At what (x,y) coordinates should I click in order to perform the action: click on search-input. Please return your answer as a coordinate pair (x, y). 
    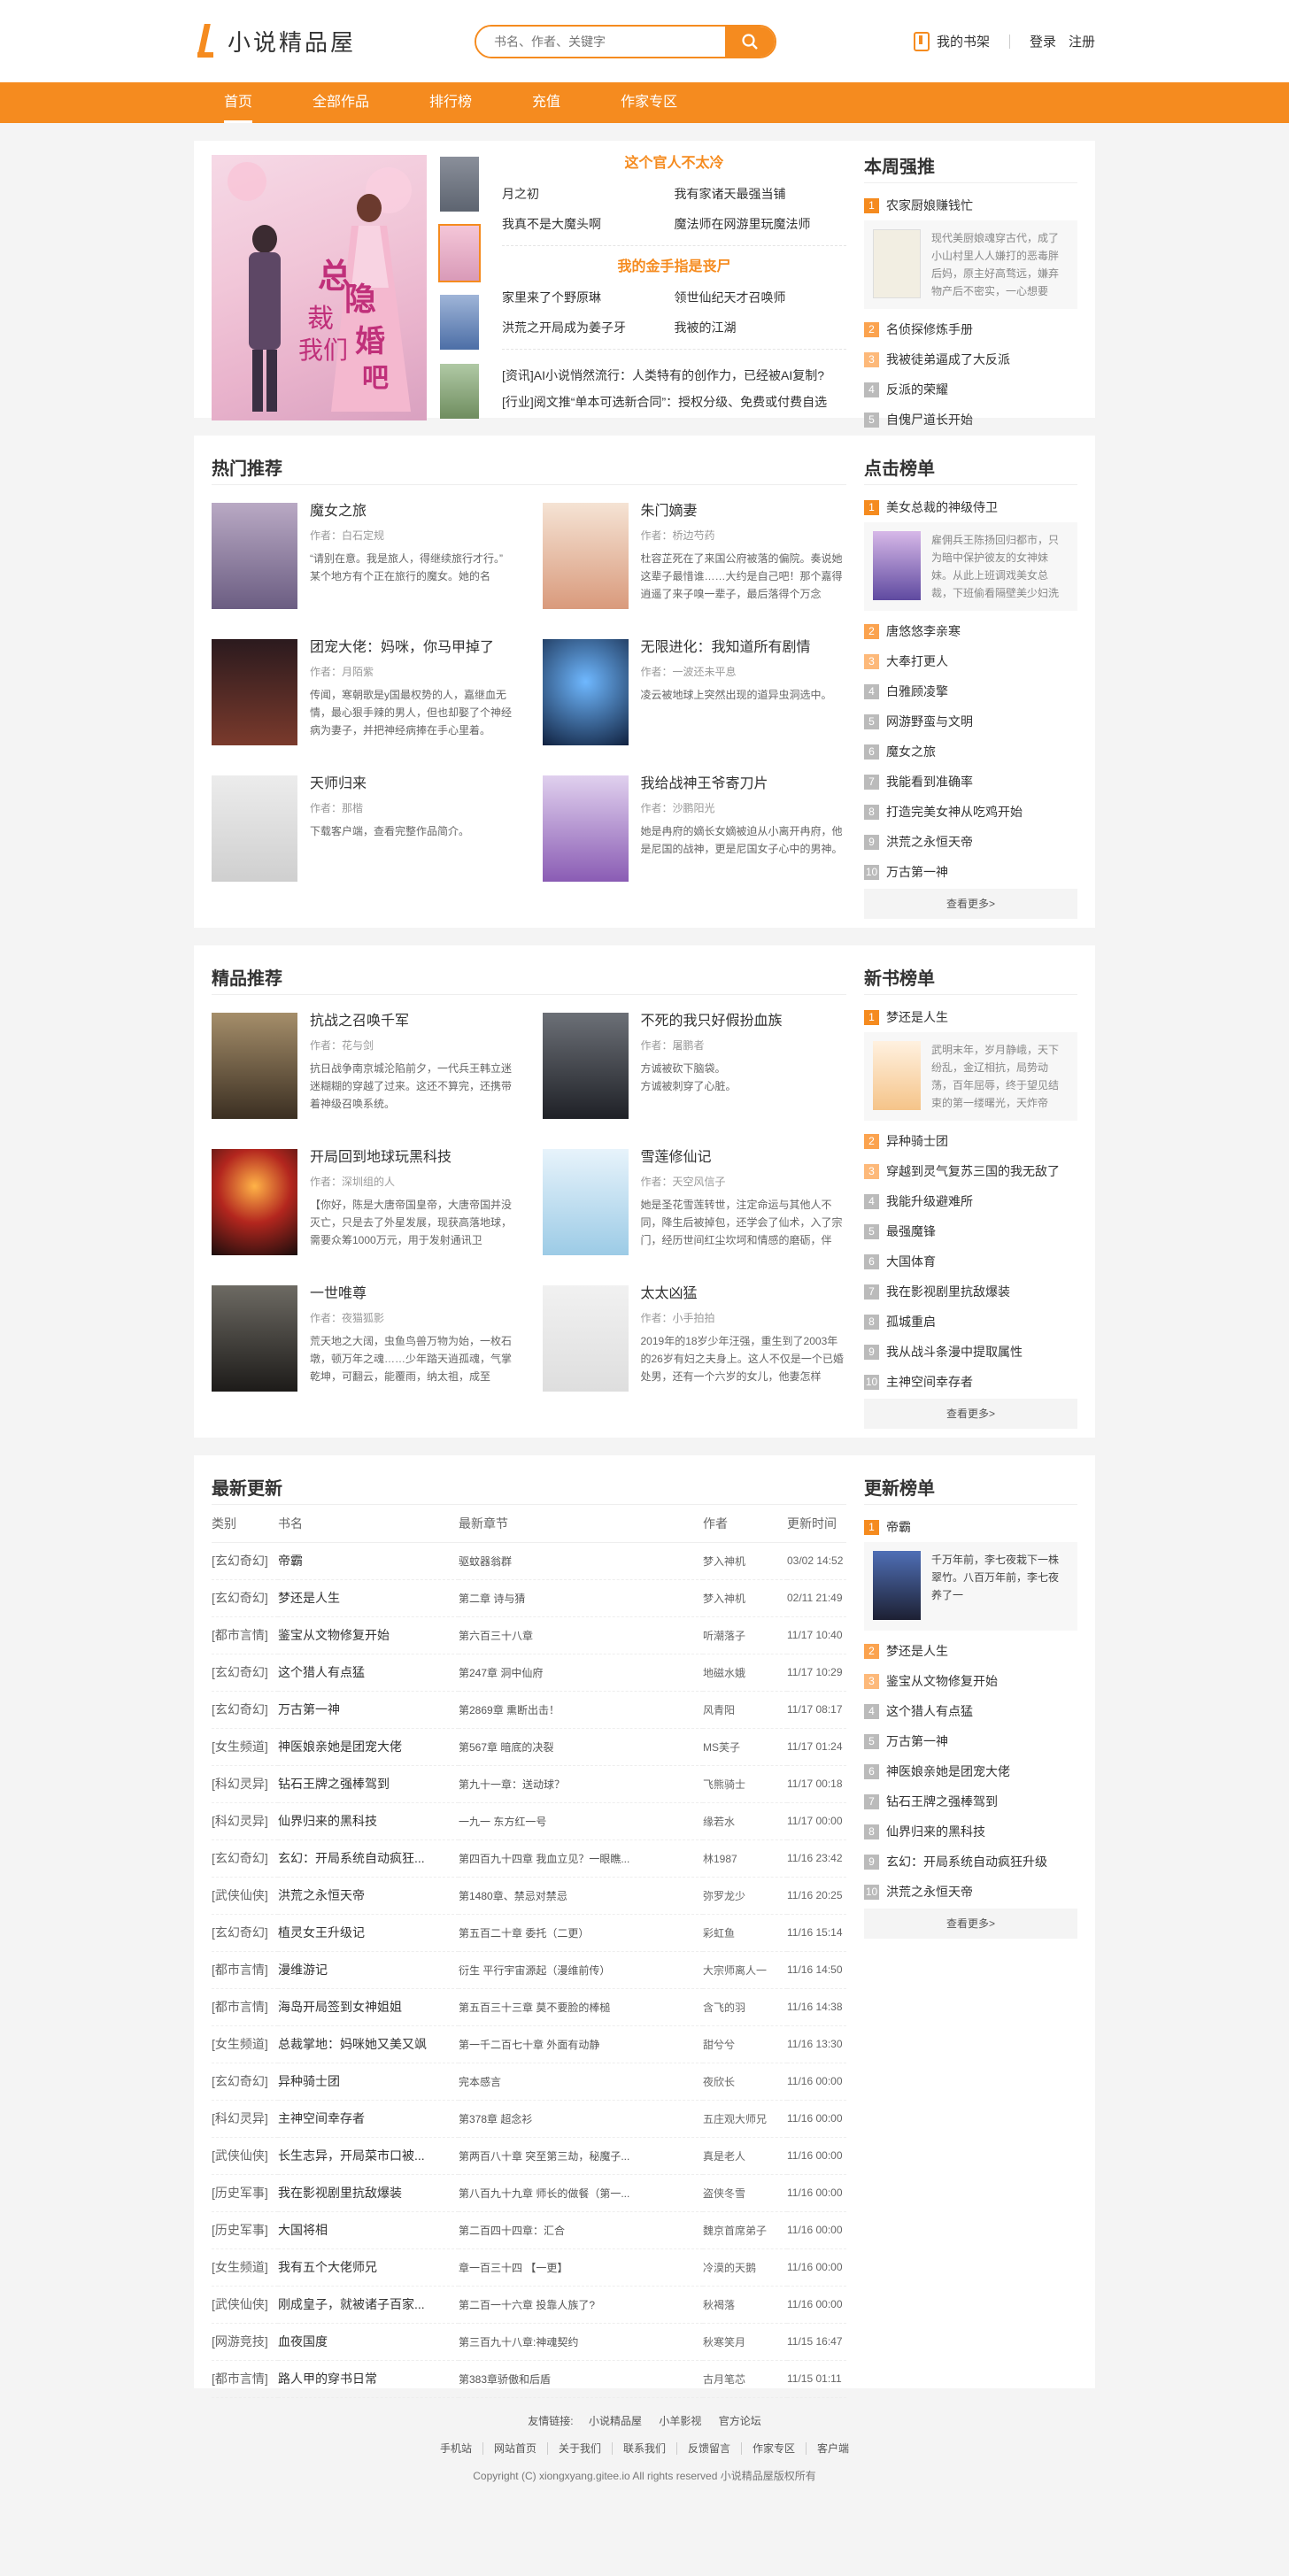
    Looking at the image, I should click on (600, 41).